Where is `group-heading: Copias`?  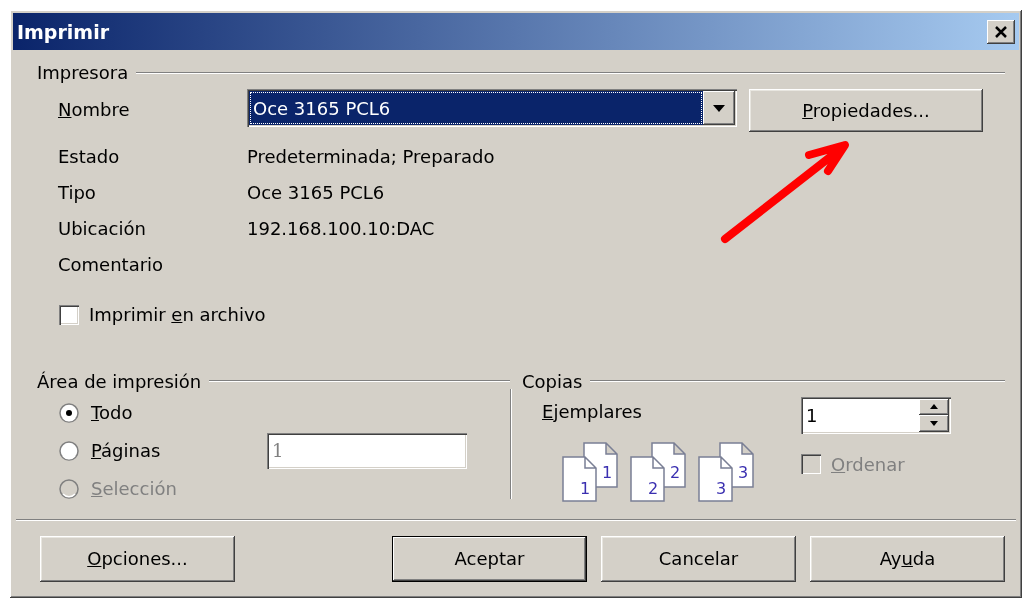
group-heading: Copias is located at coordinates (552, 381).